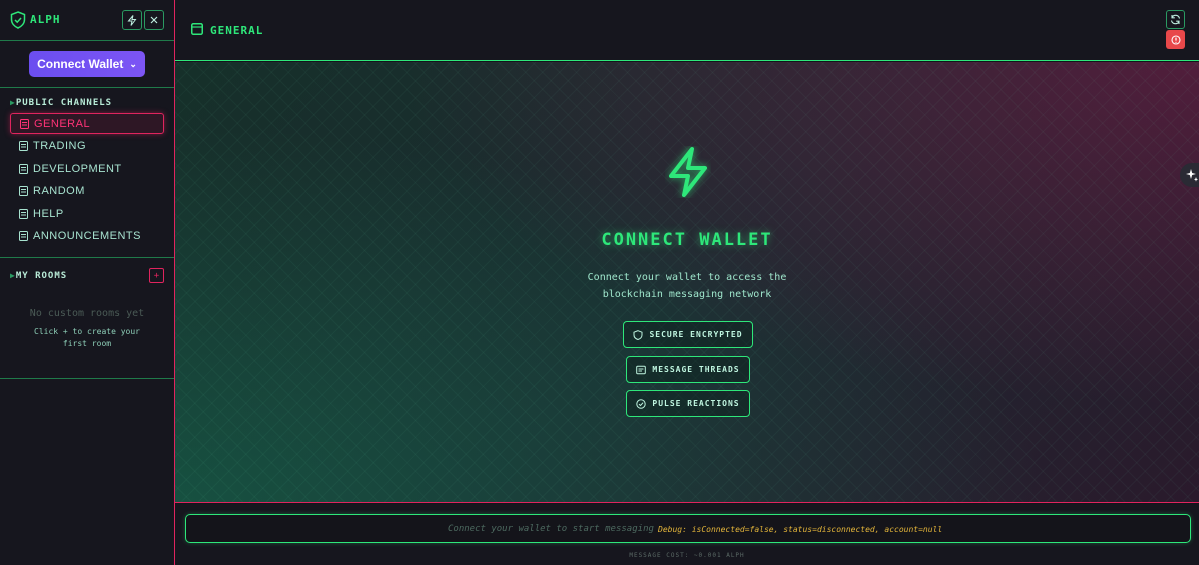 This screenshot has height=565, width=1199. What do you see at coordinates (687, 30) in the screenshot?
I see `channel-header: GENERAL` at bounding box center [687, 30].